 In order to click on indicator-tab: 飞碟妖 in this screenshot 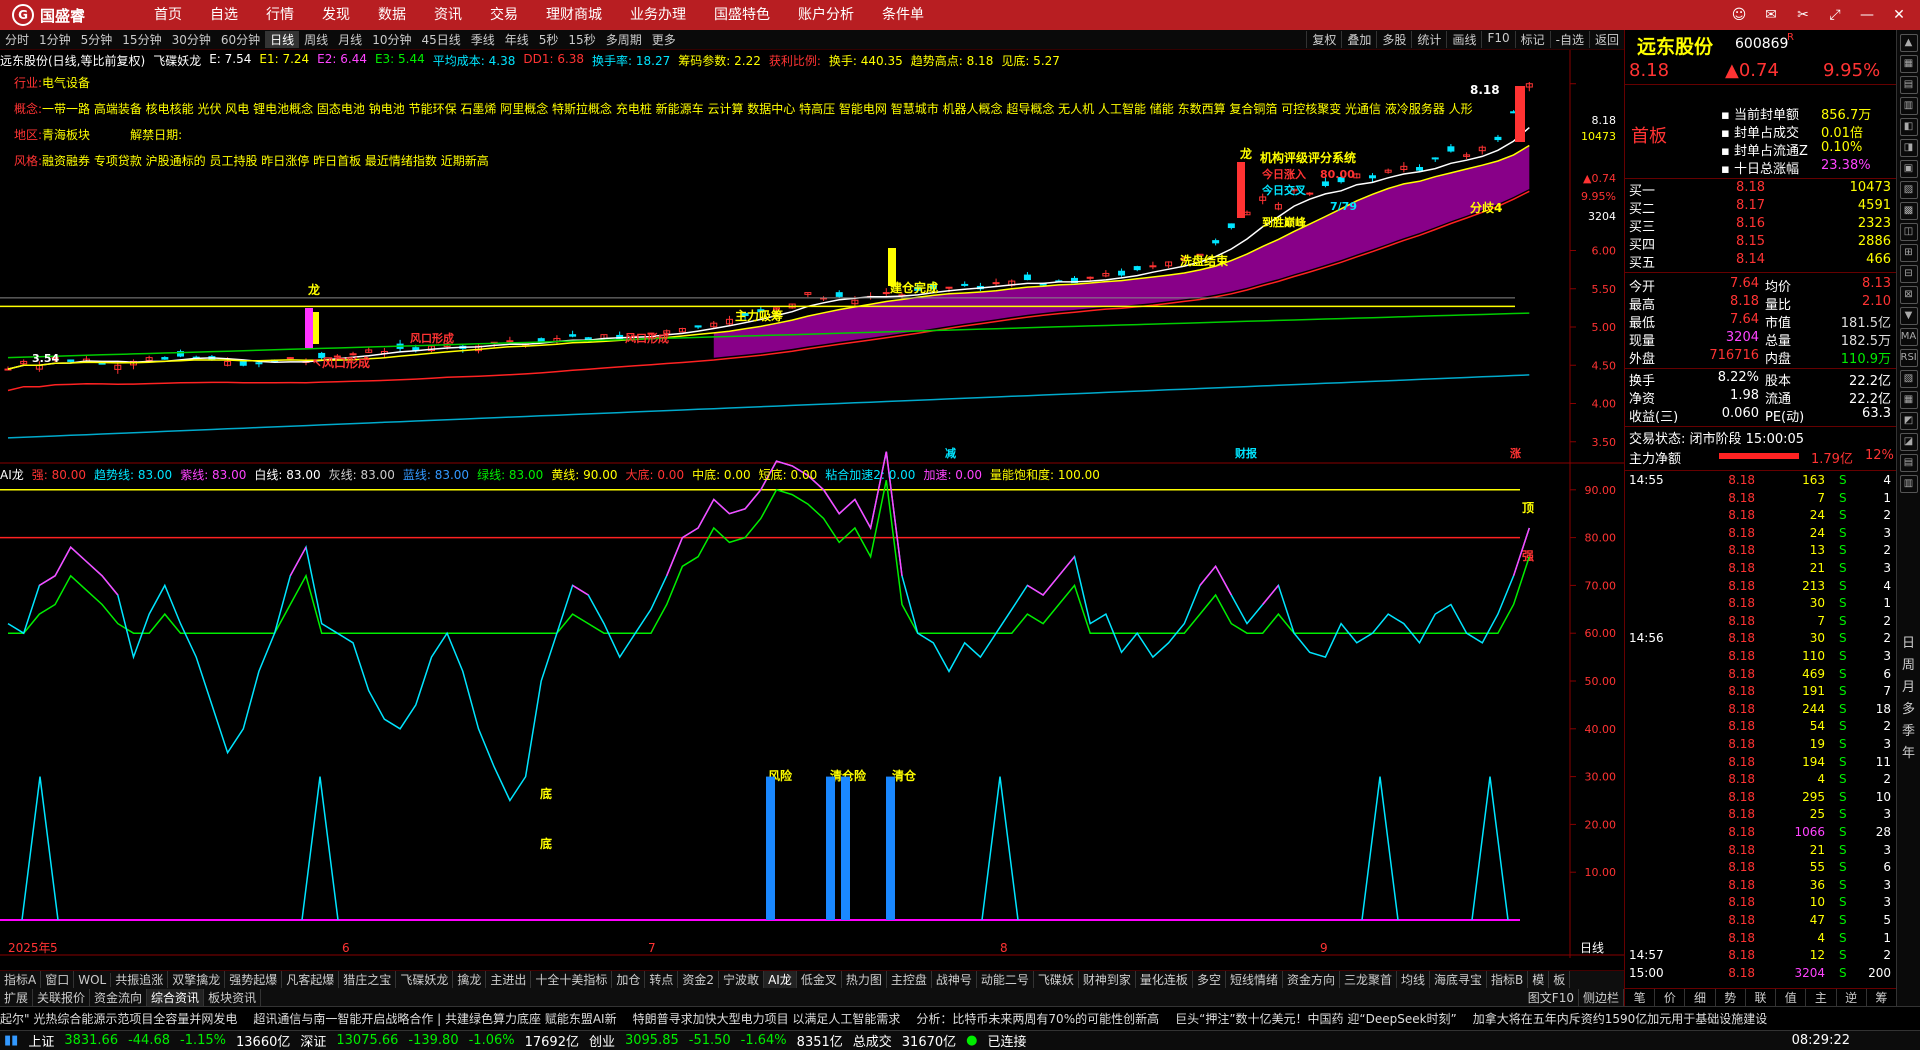, I will do `click(1056, 979)`.